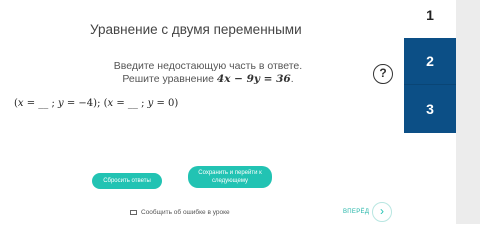 This screenshot has height=240, width=480. Describe the element at coordinates (430, 61) in the screenshot. I see `step-2: 2` at that location.